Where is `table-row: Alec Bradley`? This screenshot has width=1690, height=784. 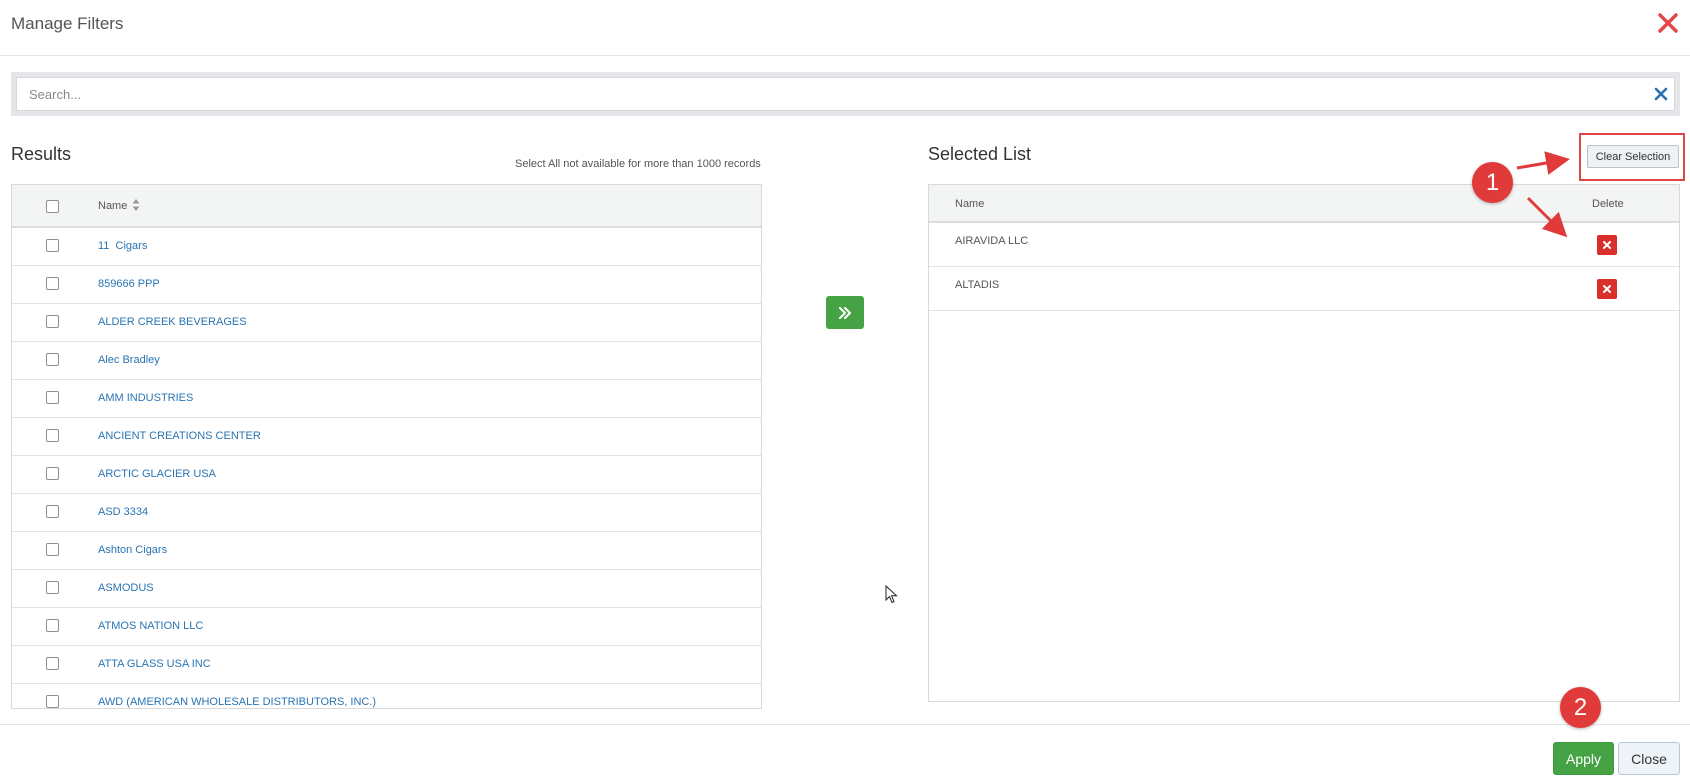
table-row: Alec Bradley is located at coordinates (386, 361).